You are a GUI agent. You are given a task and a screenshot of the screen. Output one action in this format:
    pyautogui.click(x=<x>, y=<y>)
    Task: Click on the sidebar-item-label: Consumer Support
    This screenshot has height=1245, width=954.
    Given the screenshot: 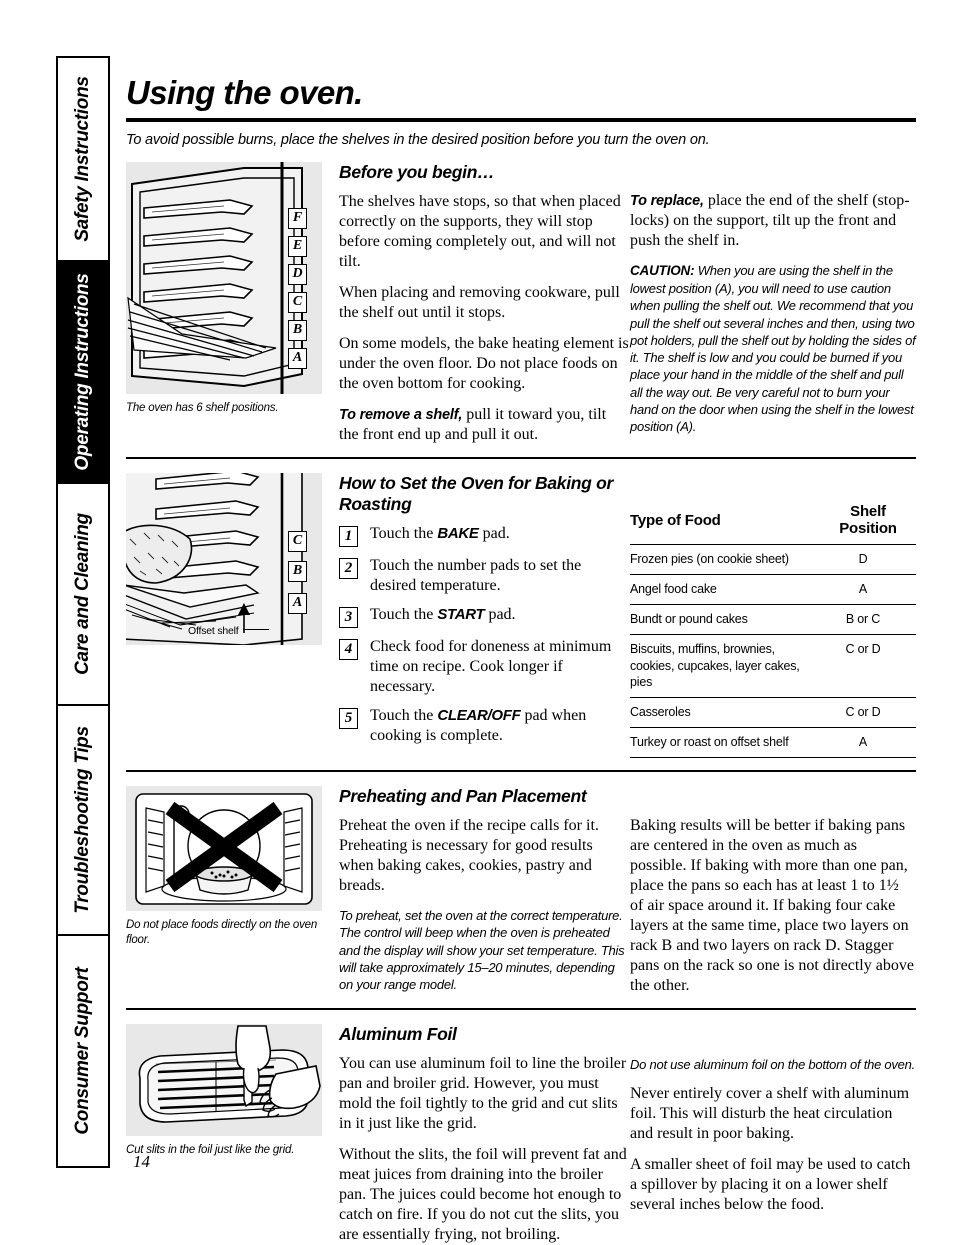 What is the action you would take?
    pyautogui.click(x=82, y=1051)
    